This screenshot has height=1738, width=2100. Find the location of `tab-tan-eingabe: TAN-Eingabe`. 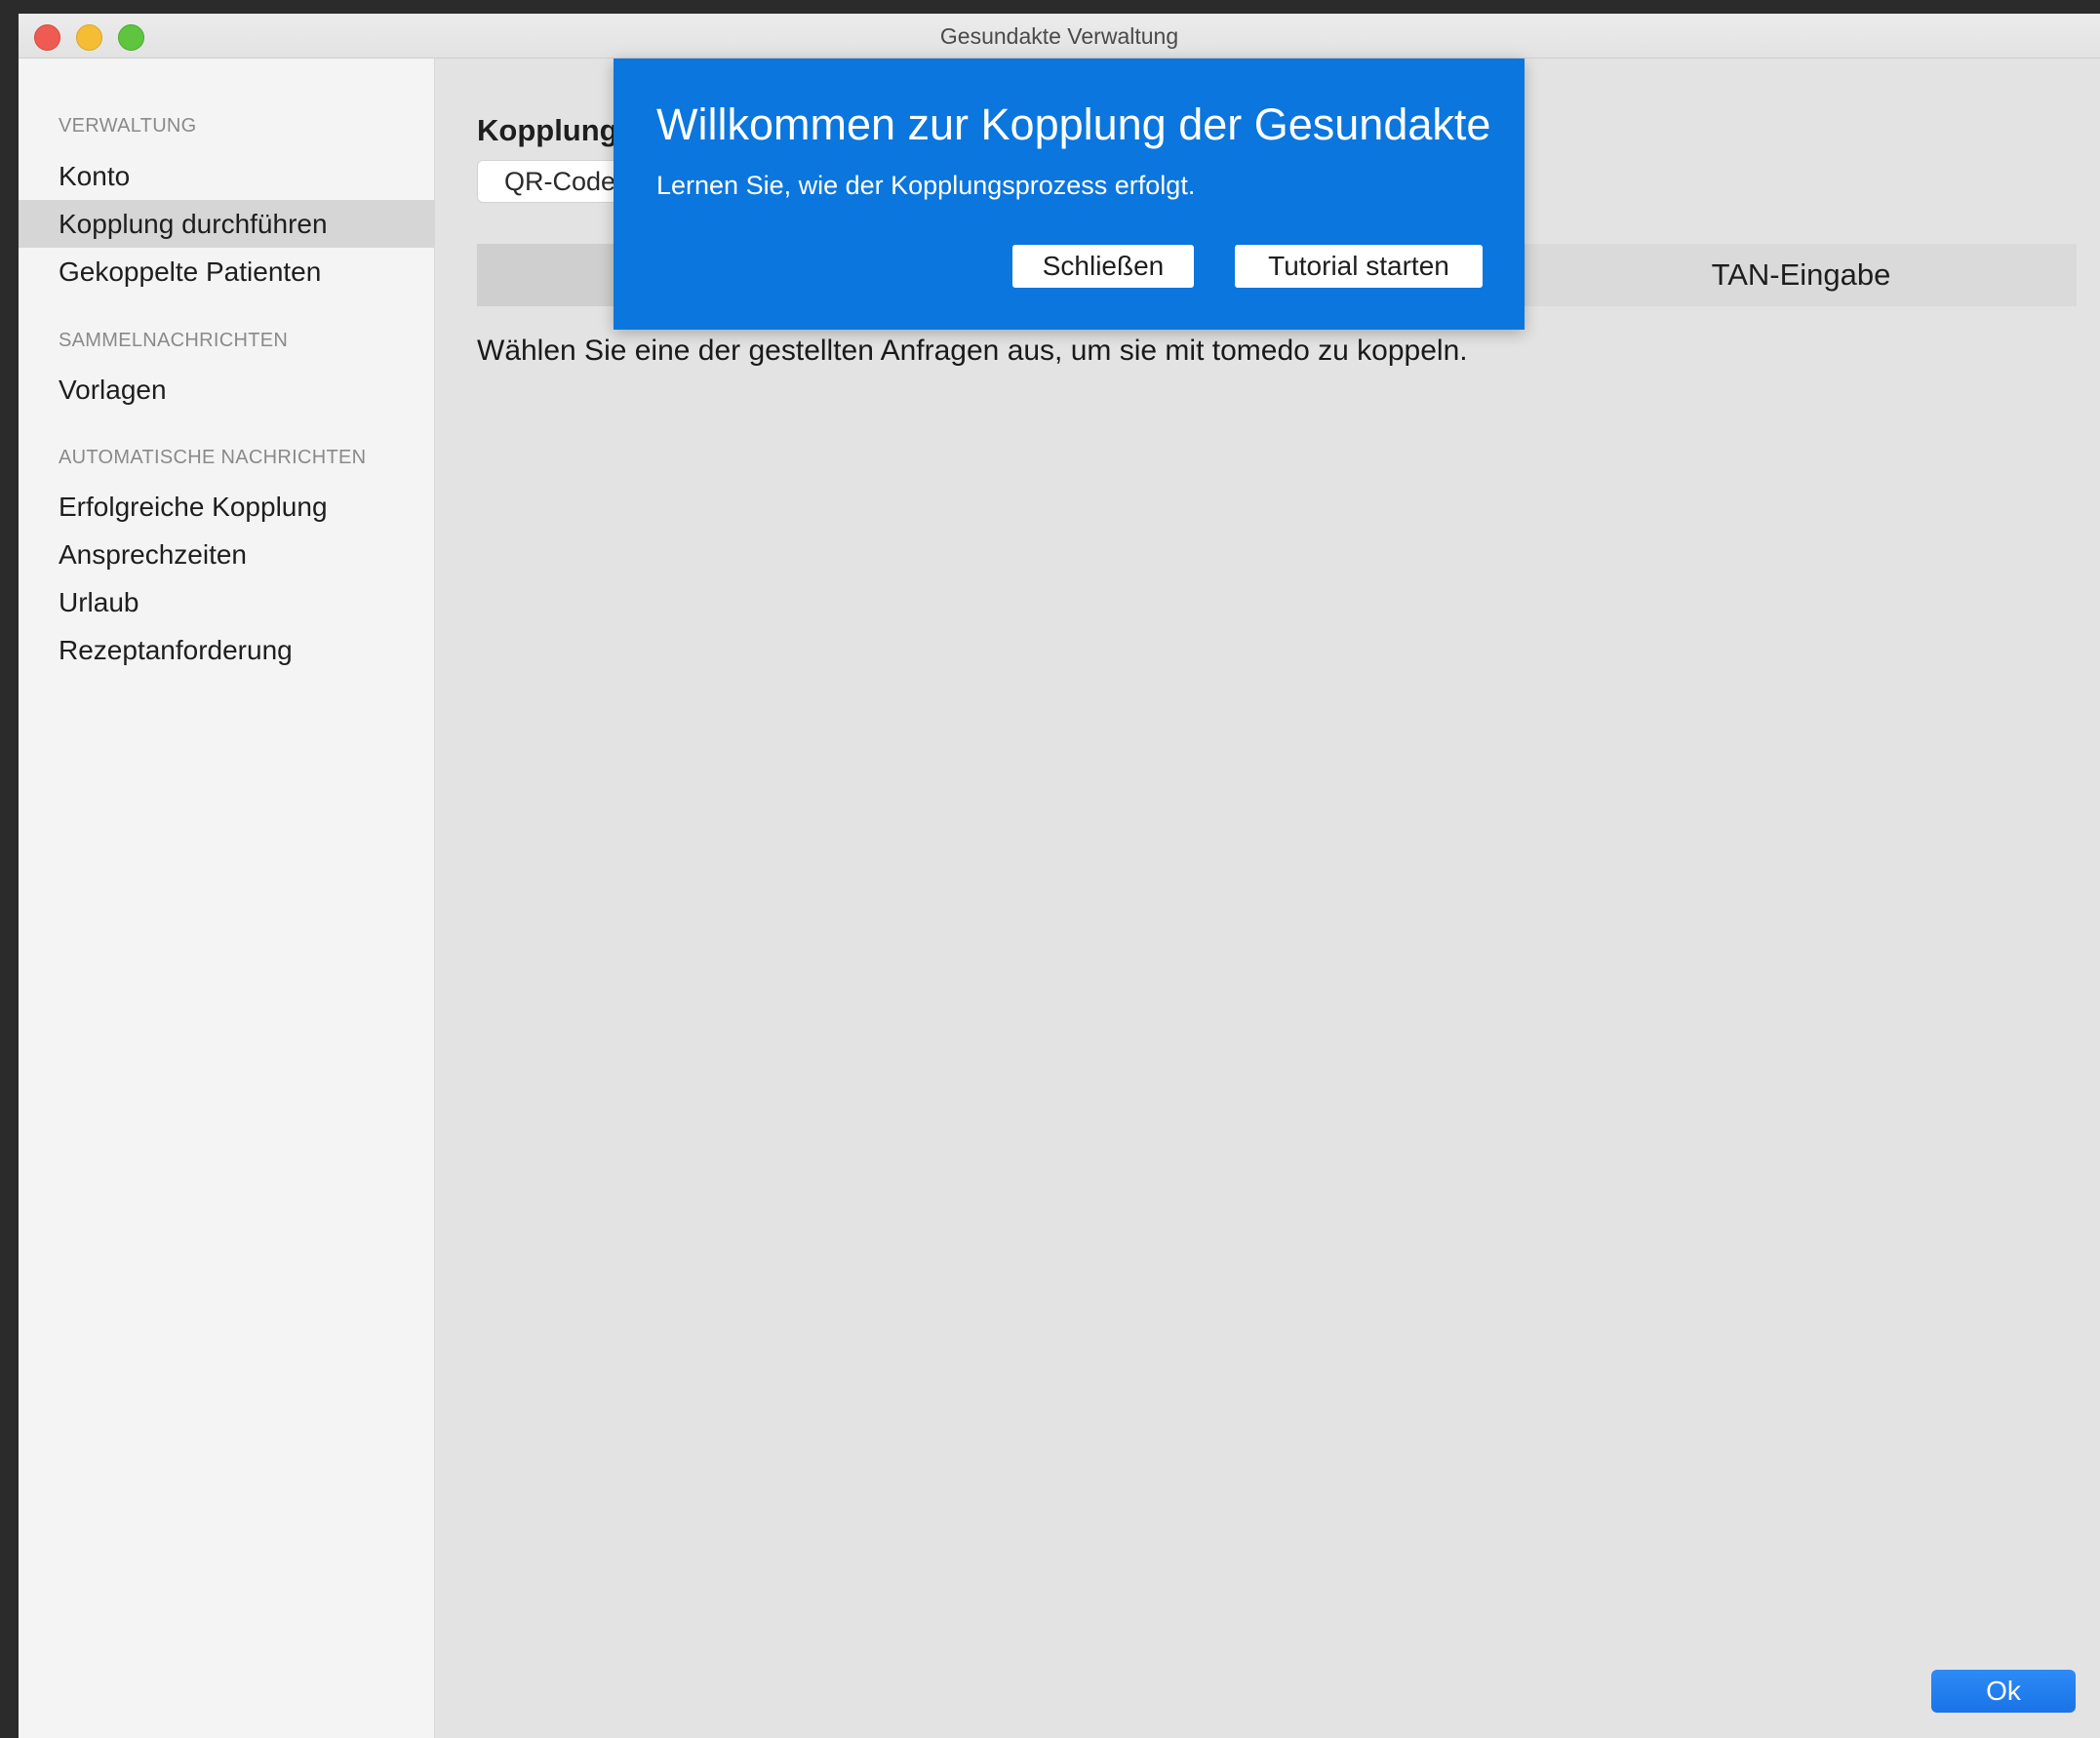

tab-tan-eingabe: TAN-Eingabe is located at coordinates (1801, 275).